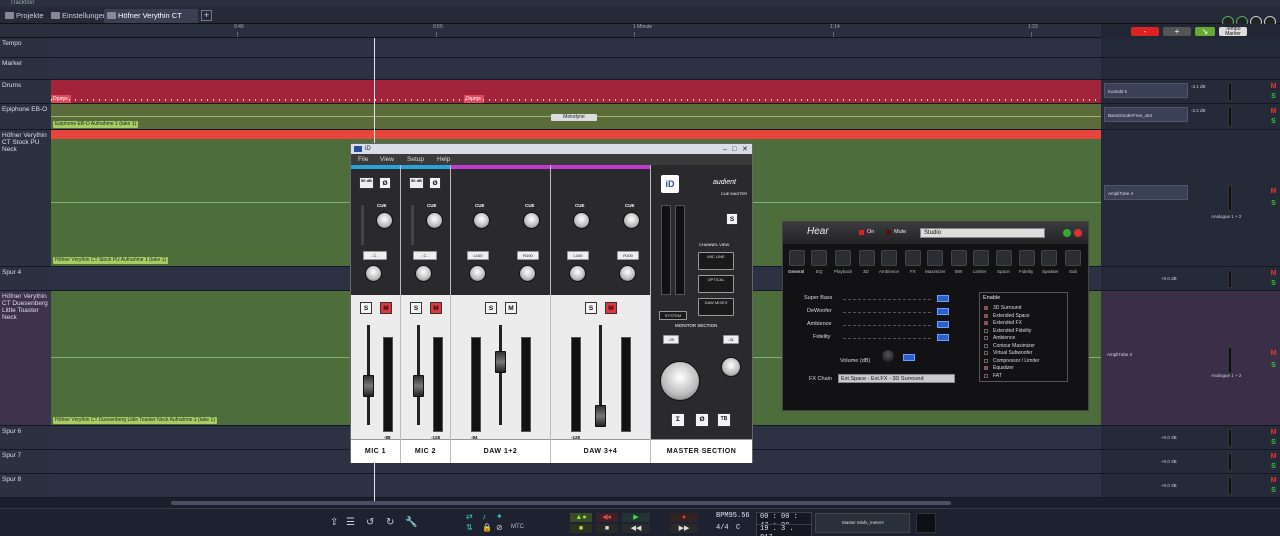 This screenshot has width=1280, height=536. What do you see at coordinates (415, 159) in the screenshot?
I see `menu-setup: Setup` at bounding box center [415, 159].